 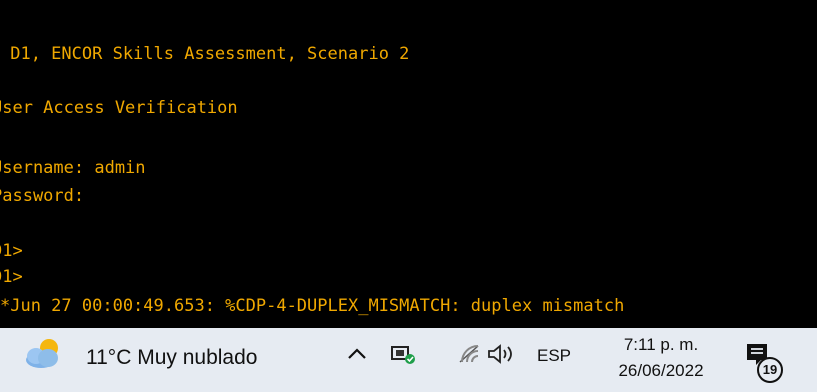 What do you see at coordinates (502, 354) in the screenshot?
I see `speaker-icon` at bounding box center [502, 354].